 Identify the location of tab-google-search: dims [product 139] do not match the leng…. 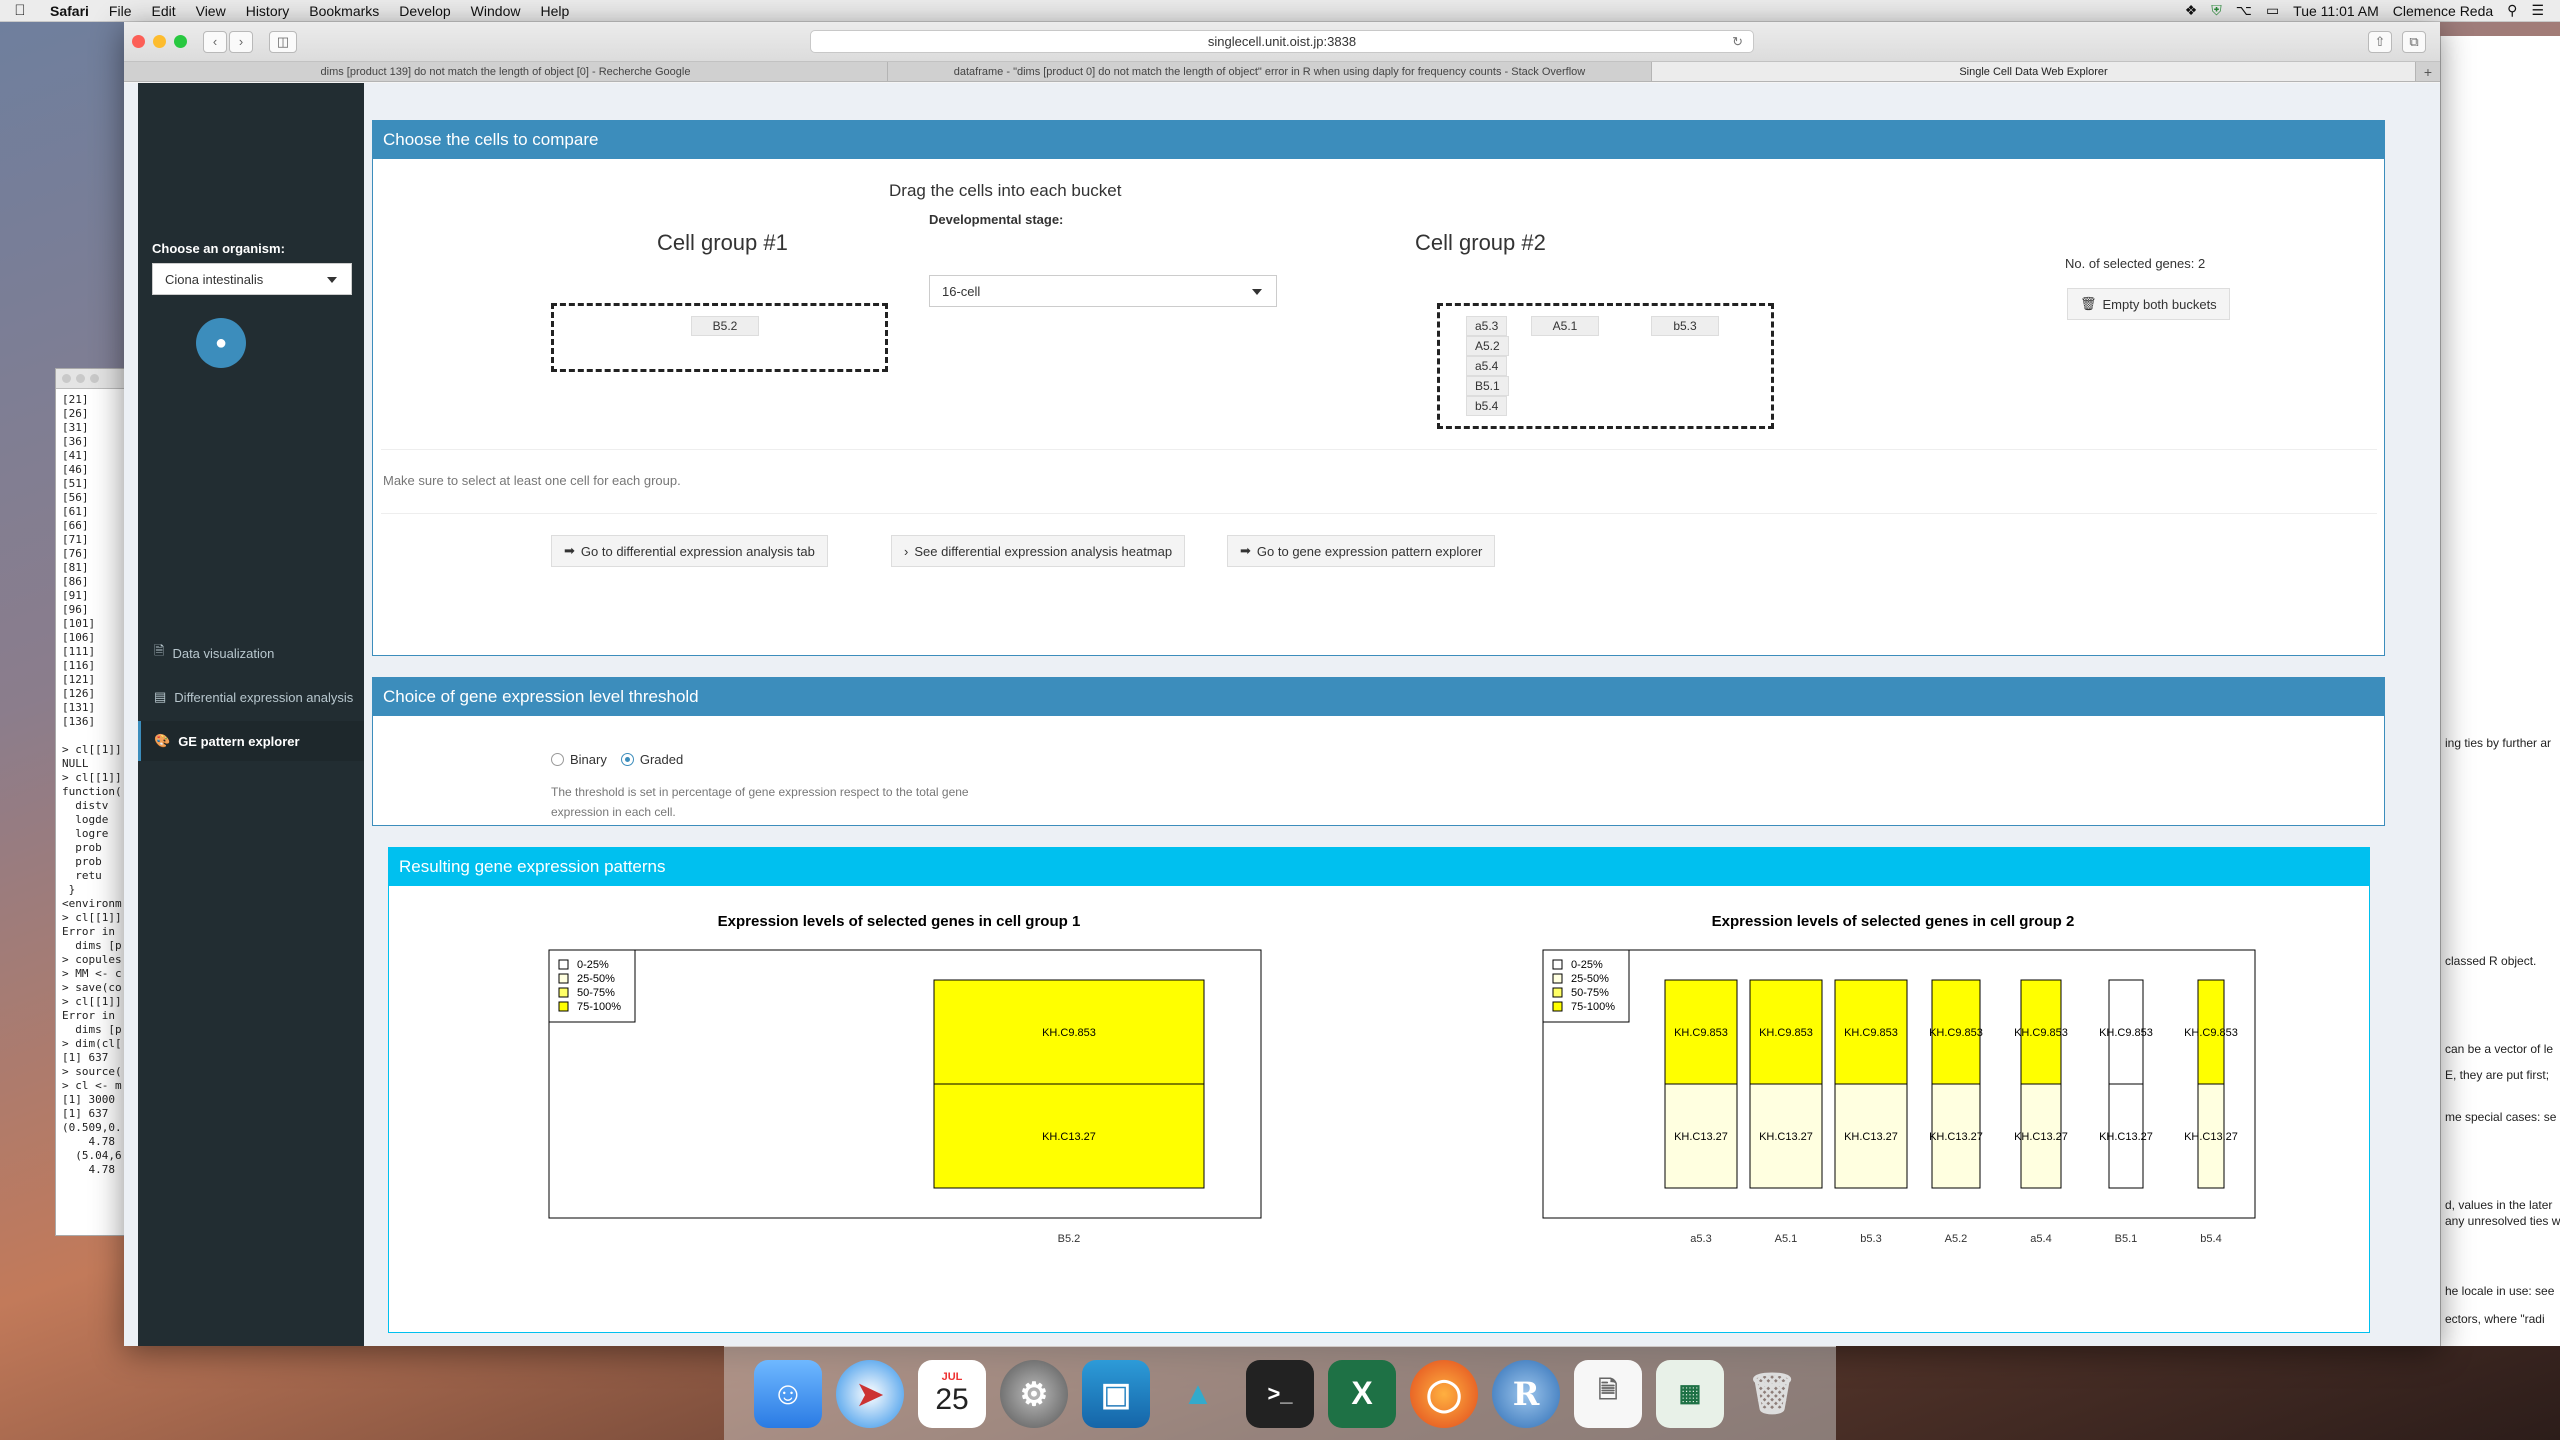
(506, 71).